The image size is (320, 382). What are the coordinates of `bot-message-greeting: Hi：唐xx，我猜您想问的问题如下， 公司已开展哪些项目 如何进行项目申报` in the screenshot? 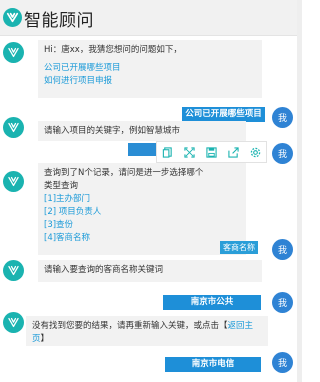 It's located at (150, 69).